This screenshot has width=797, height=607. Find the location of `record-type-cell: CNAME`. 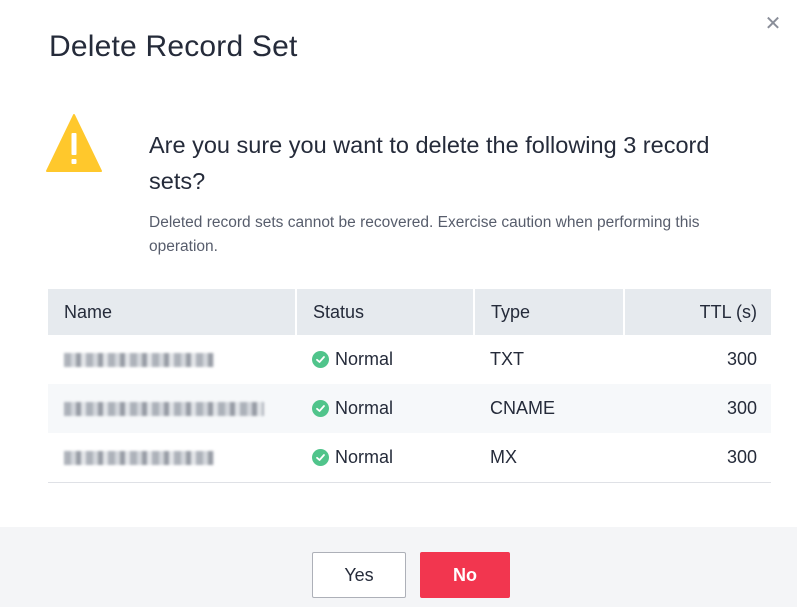

record-type-cell: CNAME is located at coordinates (549, 408).